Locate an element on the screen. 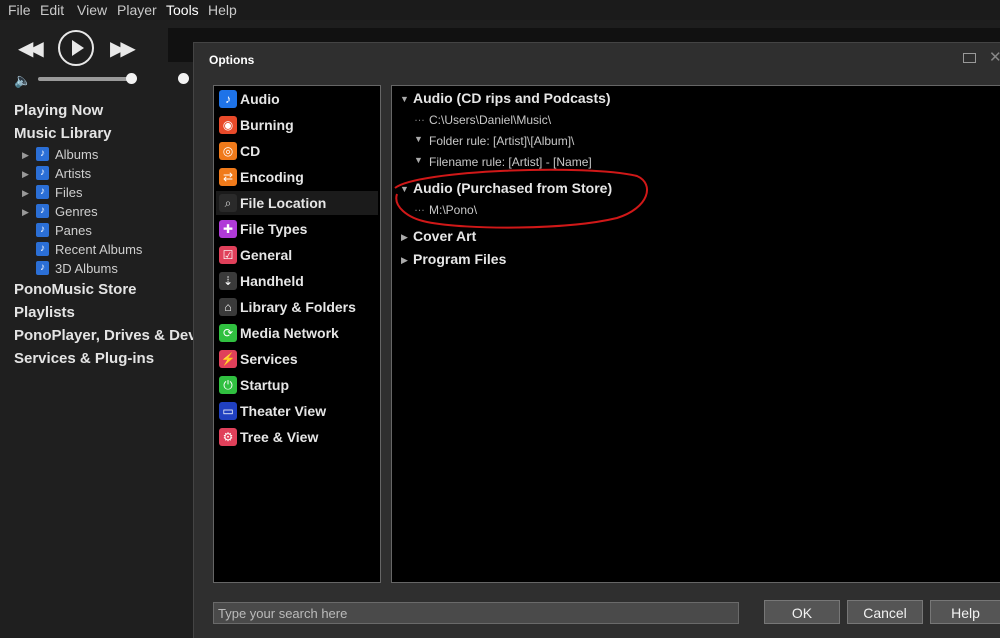 The image size is (1000, 638). search-input is located at coordinates (476, 613).